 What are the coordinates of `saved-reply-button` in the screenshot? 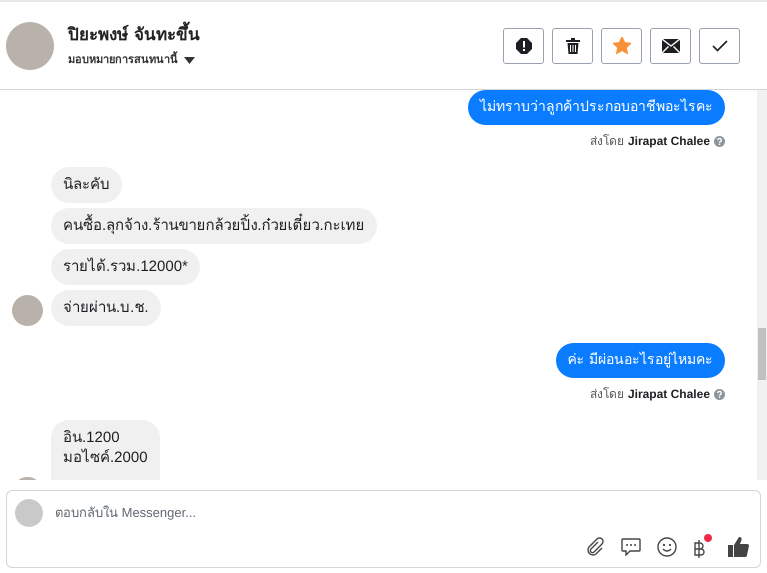 It's located at (631, 547).